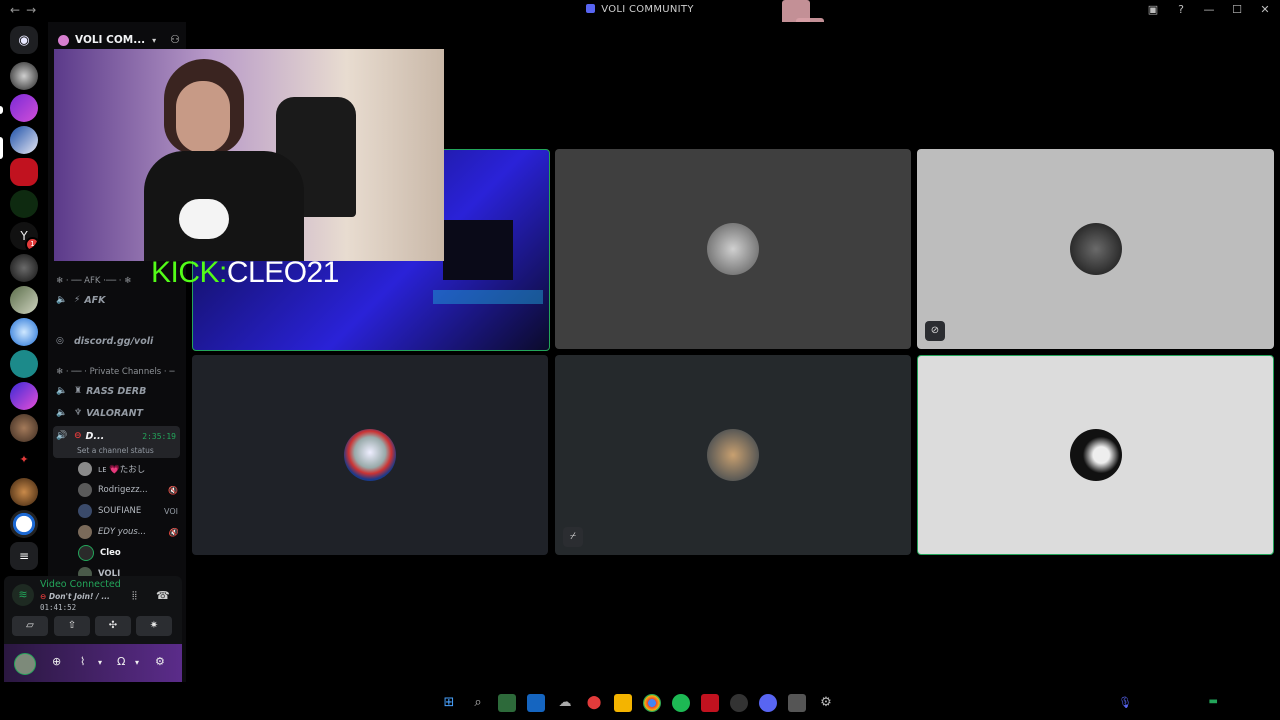 This screenshot has height=720, width=1280. Describe the element at coordinates (1265, 9) in the screenshot. I see `close-icon: ✕` at that location.